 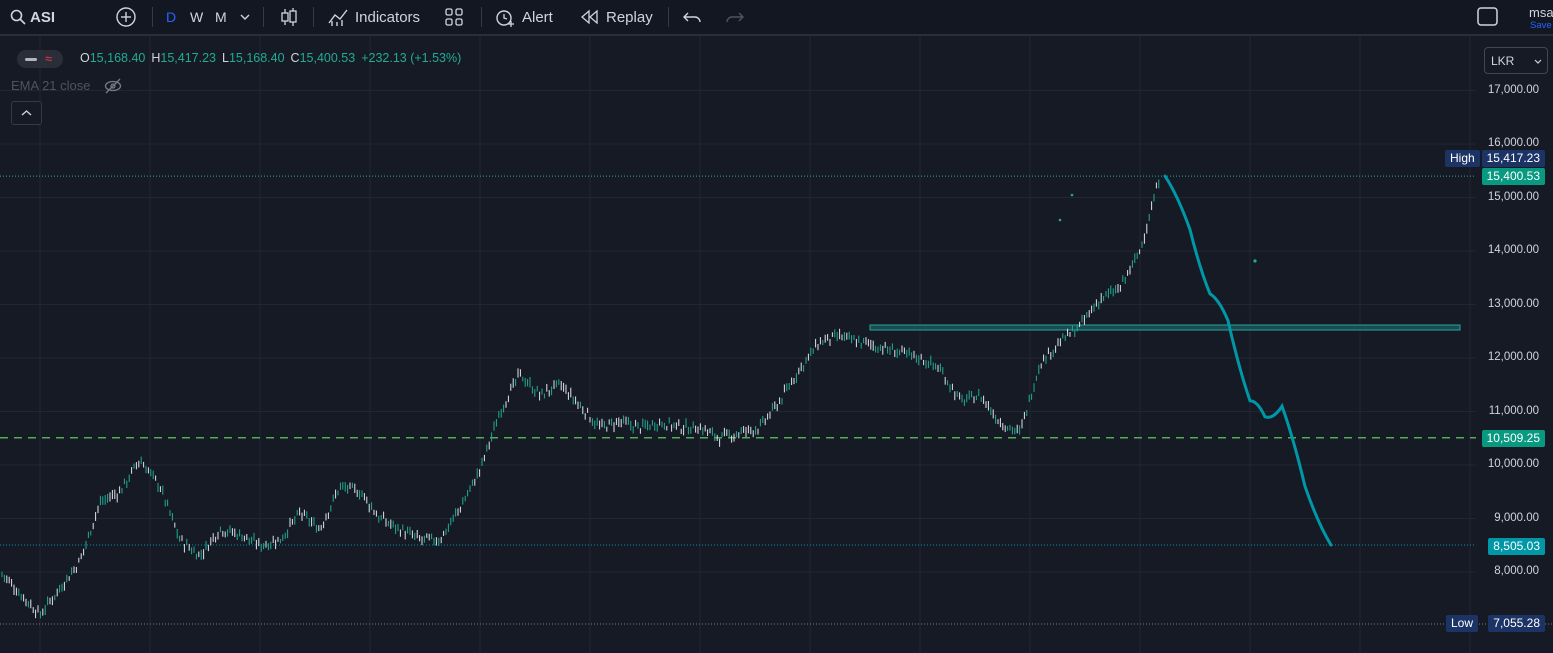 What do you see at coordinates (537, 17) in the screenshot?
I see `alert-label: Alert` at bounding box center [537, 17].